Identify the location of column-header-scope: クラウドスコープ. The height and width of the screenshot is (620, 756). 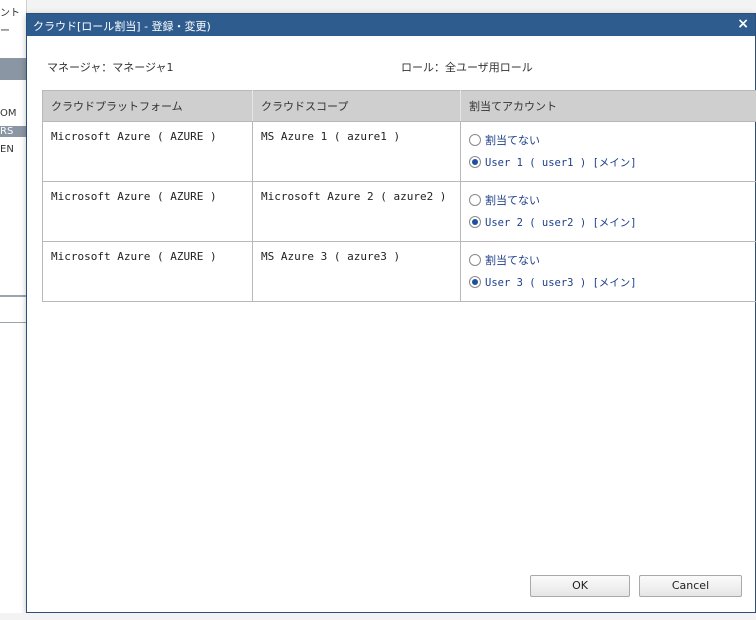
(356, 106).